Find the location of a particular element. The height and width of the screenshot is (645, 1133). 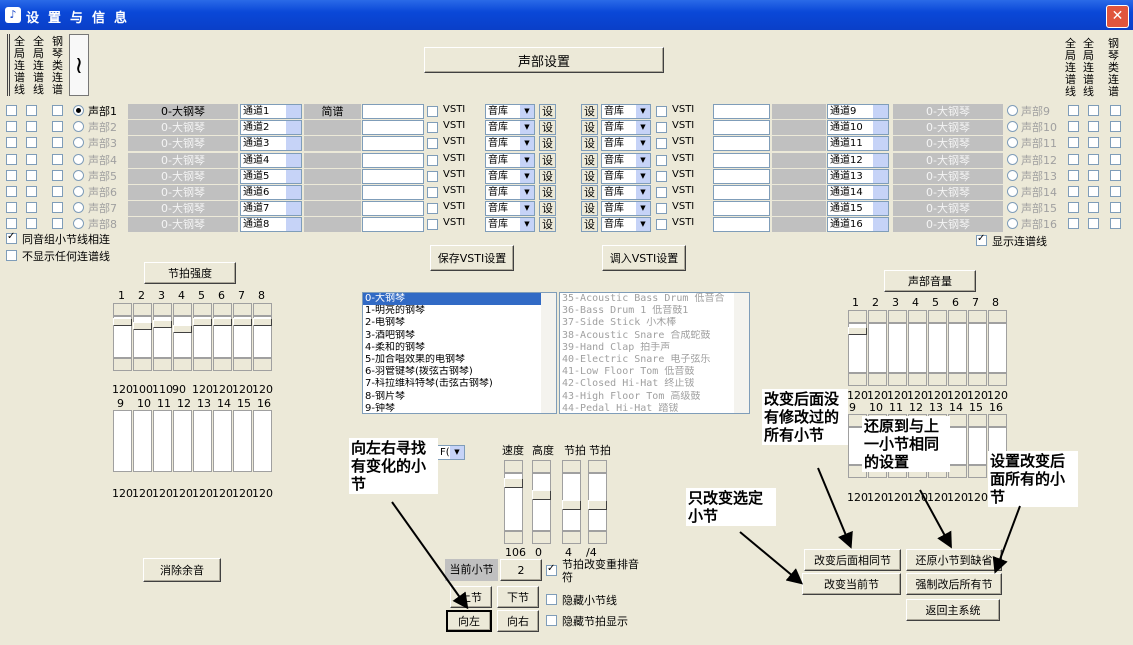

instrument-list-item: 4-柔和的钢琴 is located at coordinates (459, 348).